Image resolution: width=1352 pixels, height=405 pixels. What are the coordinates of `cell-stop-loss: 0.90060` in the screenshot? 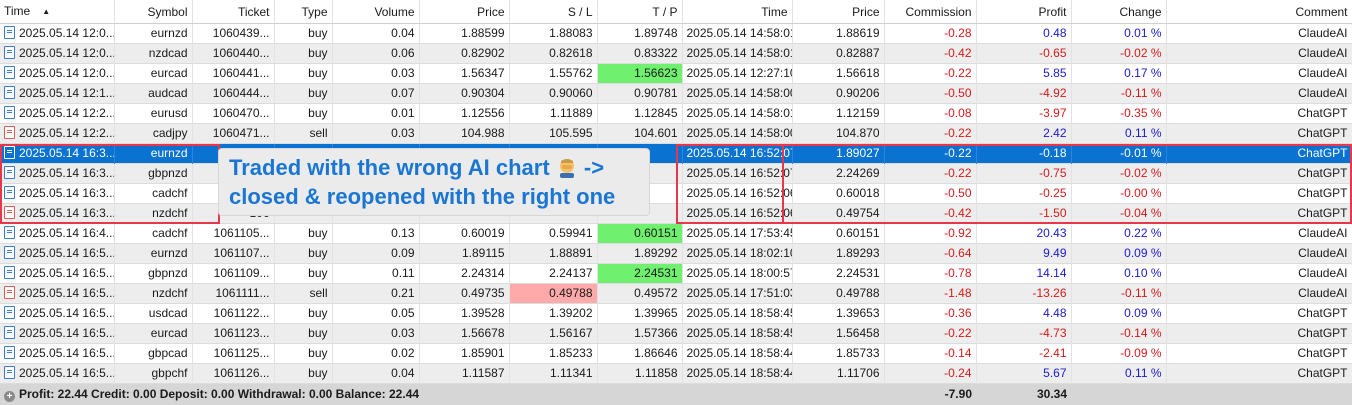 It's located at (553, 93).